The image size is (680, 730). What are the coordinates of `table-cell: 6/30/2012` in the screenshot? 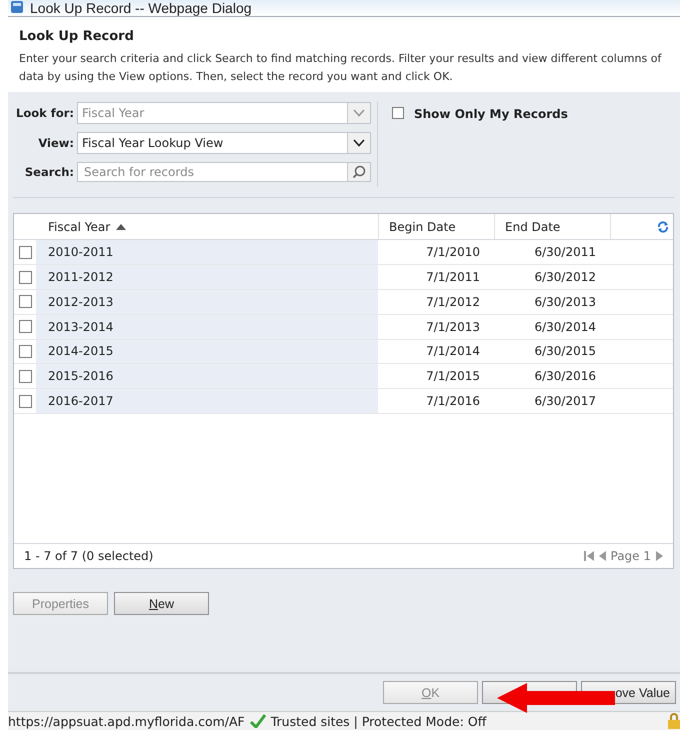 It's located at (565, 277).